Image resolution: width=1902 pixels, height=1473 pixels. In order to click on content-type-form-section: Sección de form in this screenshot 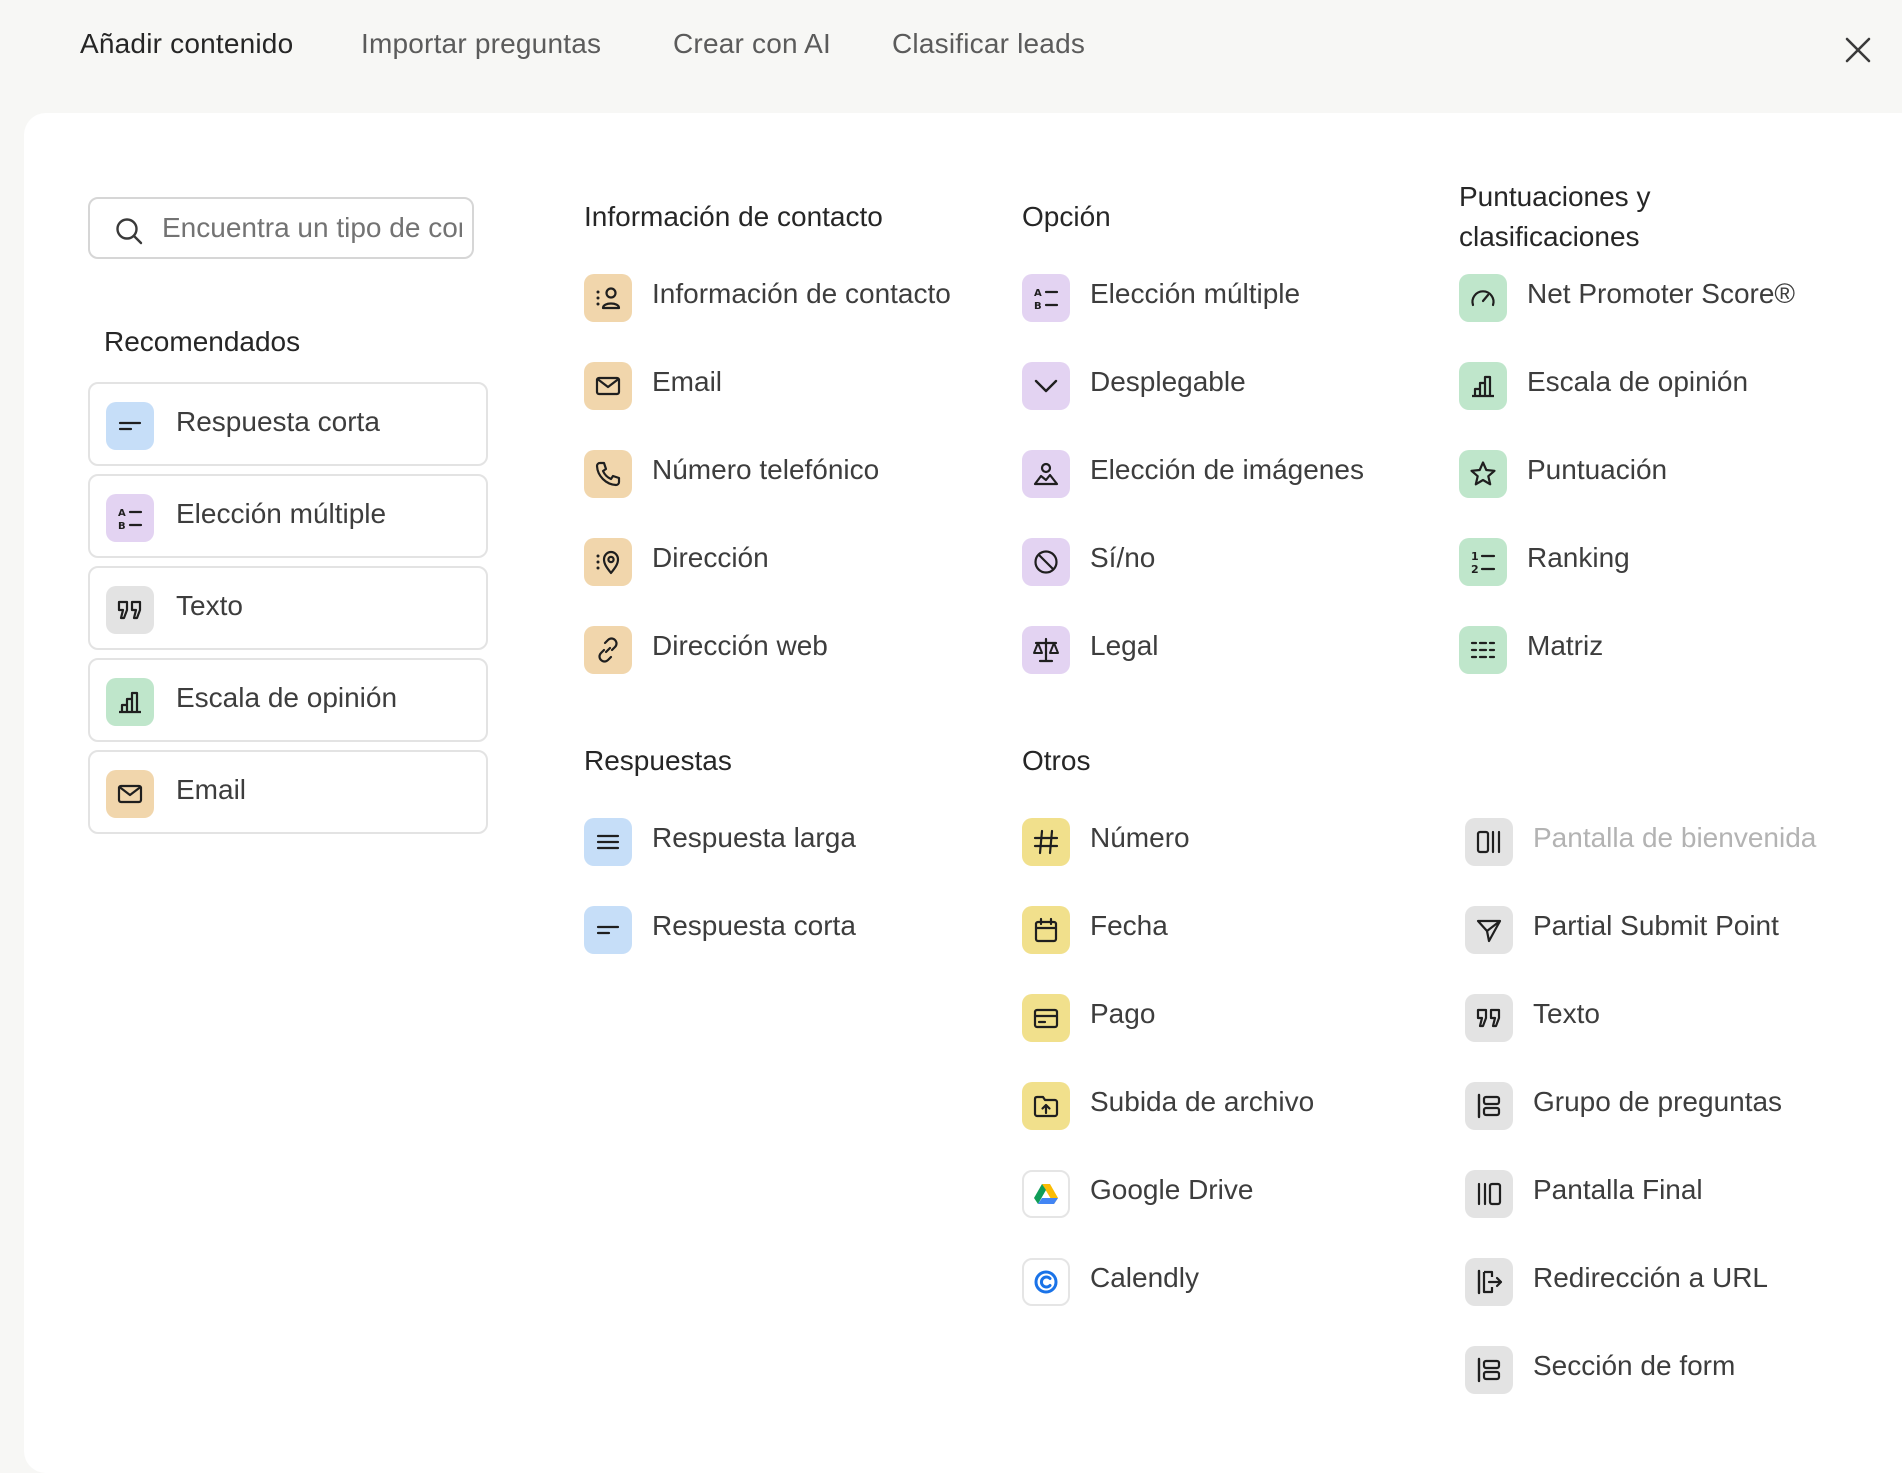, I will do `click(1675, 1370)`.